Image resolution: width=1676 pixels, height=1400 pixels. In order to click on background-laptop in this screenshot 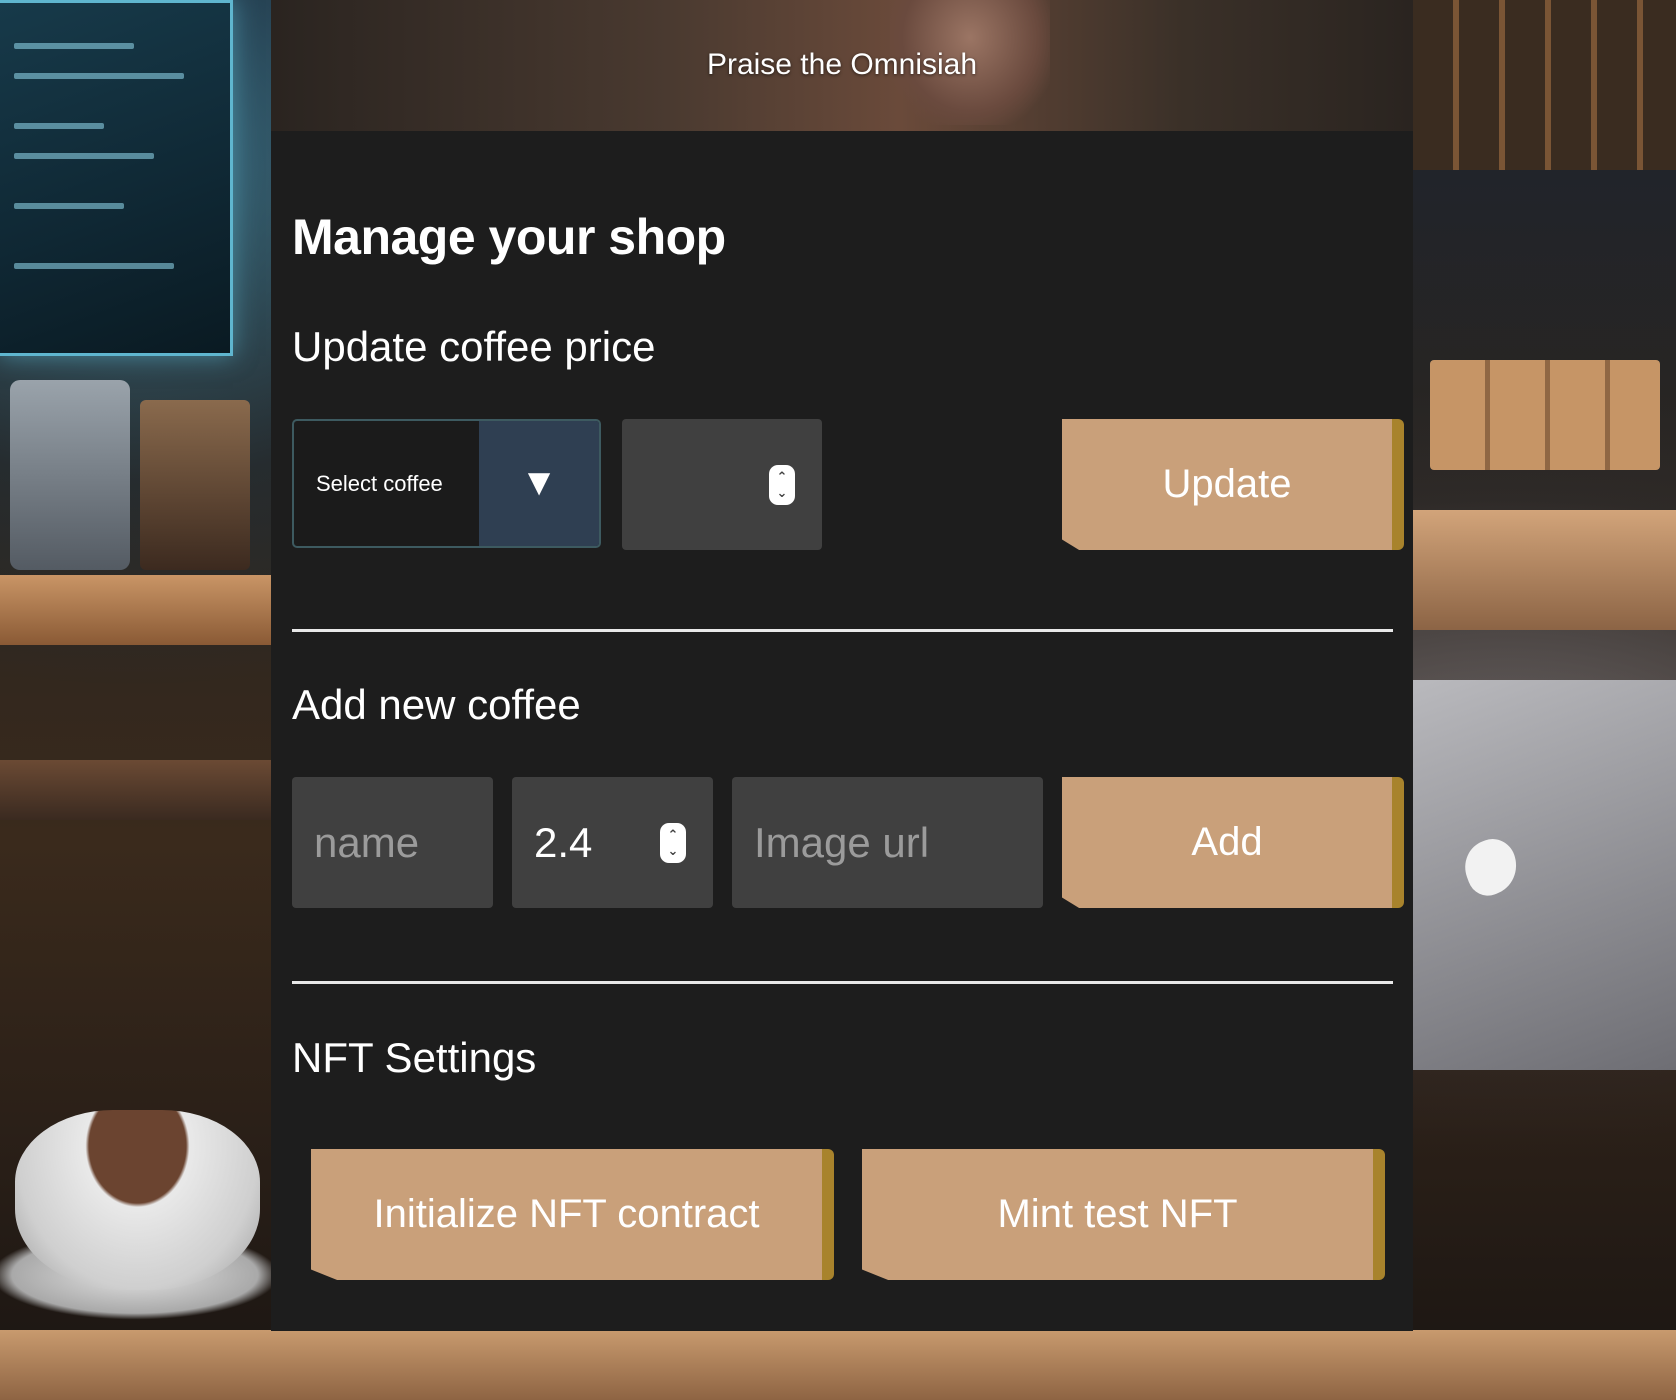, I will do `click(1544, 875)`.